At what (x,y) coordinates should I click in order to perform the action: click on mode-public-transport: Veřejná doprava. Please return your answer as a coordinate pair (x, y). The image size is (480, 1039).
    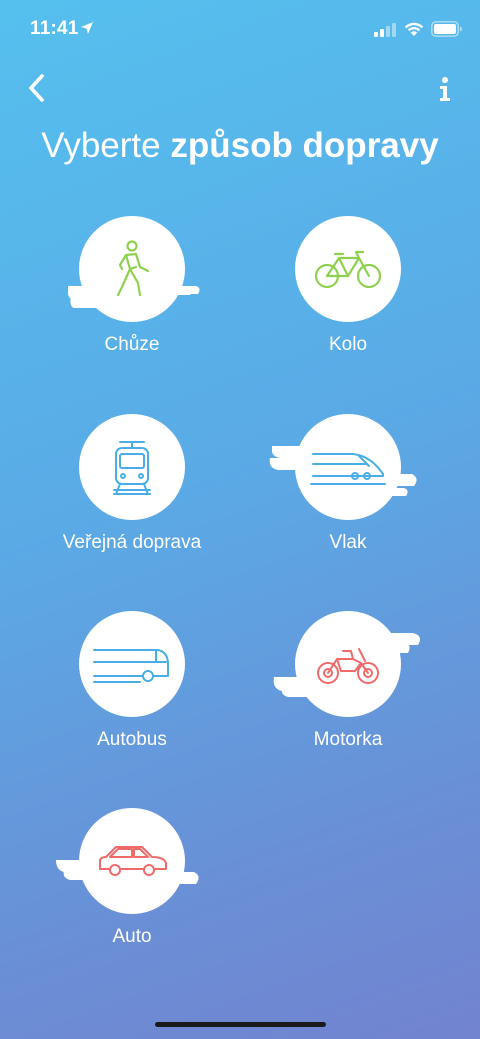
    Looking at the image, I should click on (132, 499).